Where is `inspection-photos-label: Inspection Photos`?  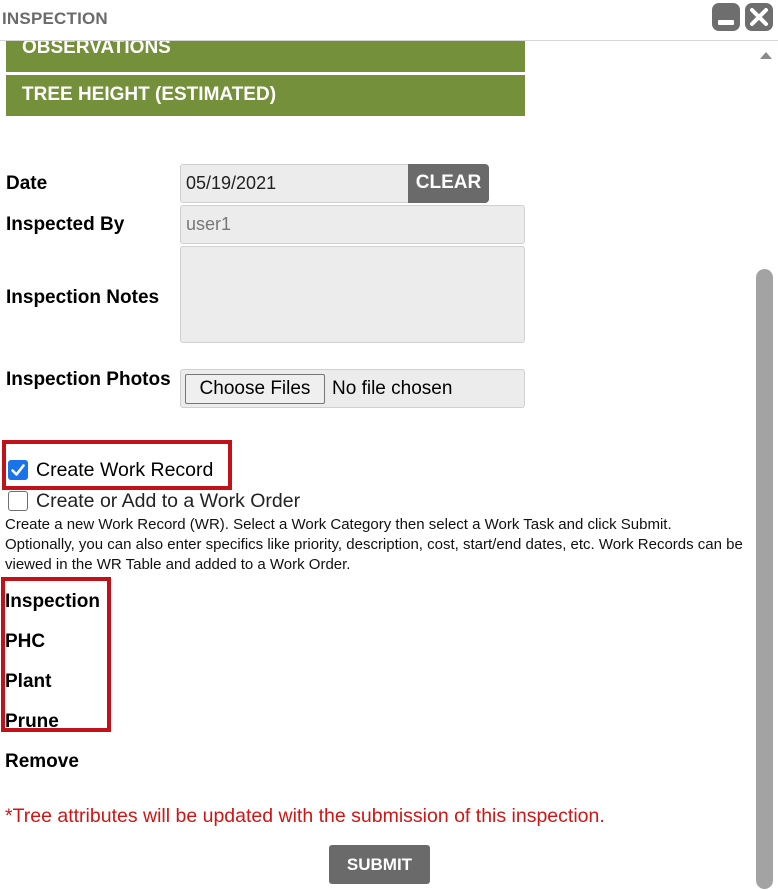
inspection-photos-label: Inspection Photos is located at coordinates (88, 379).